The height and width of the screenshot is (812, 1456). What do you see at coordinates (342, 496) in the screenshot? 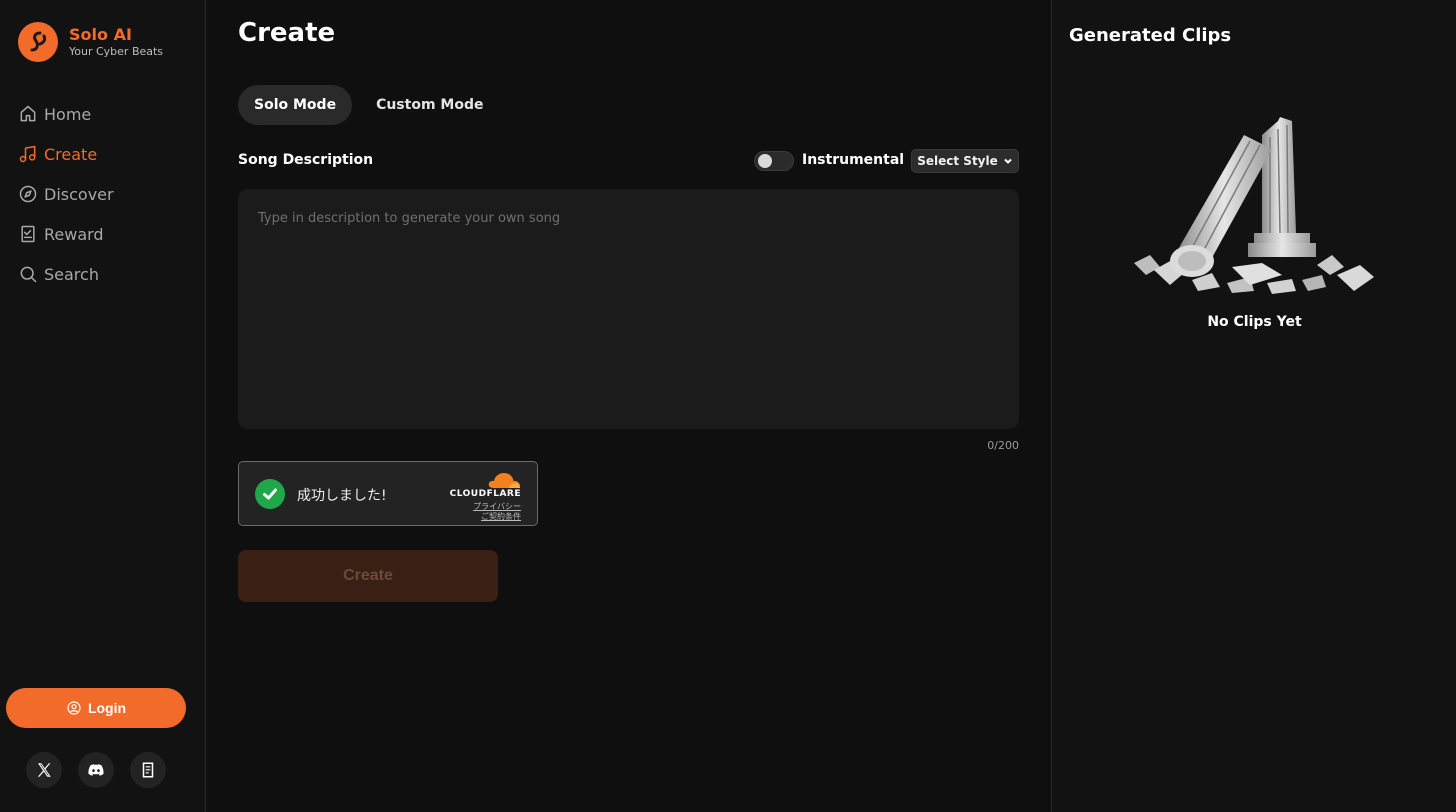
I see `captcha-status: 成功しました!` at bounding box center [342, 496].